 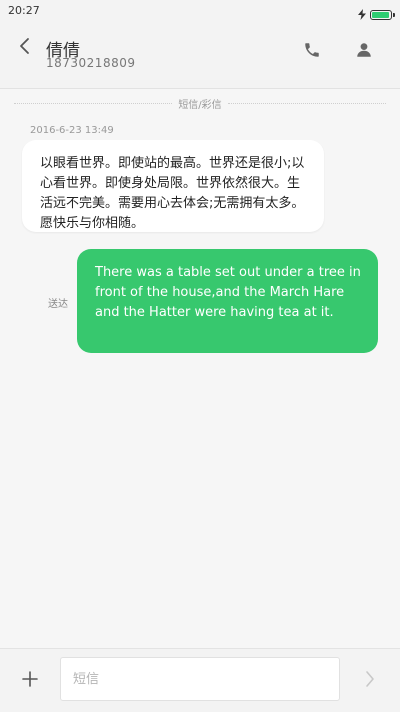 What do you see at coordinates (72, 130) in the screenshot?
I see `message-timestamp: 2016-6-23 13:49` at bounding box center [72, 130].